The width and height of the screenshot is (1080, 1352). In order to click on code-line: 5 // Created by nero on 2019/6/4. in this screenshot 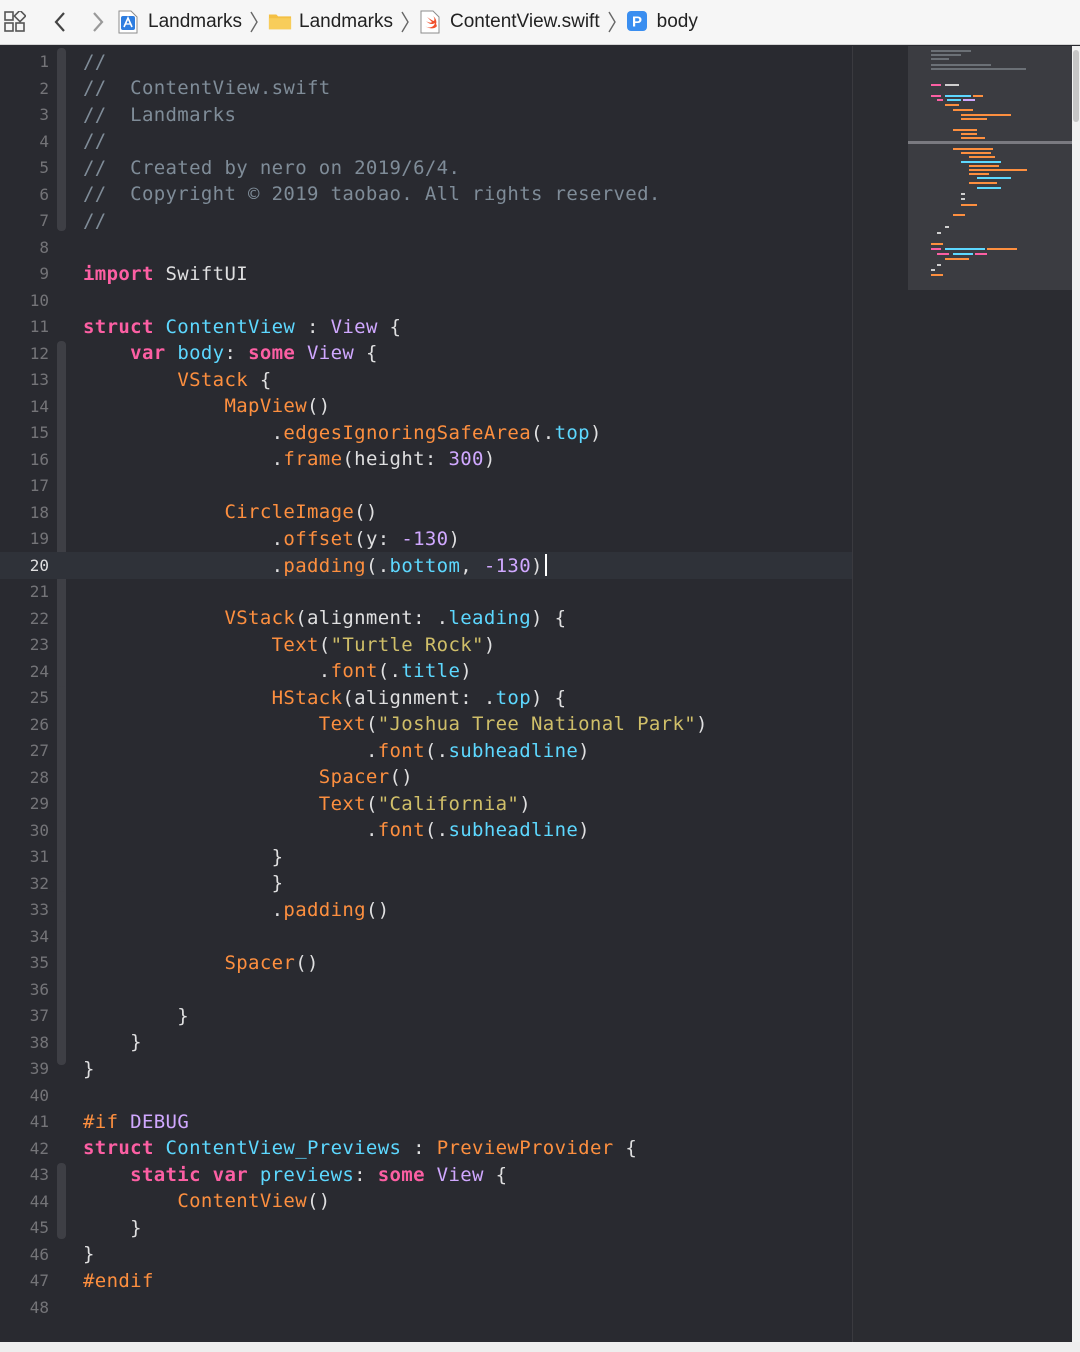, I will do `click(426, 168)`.